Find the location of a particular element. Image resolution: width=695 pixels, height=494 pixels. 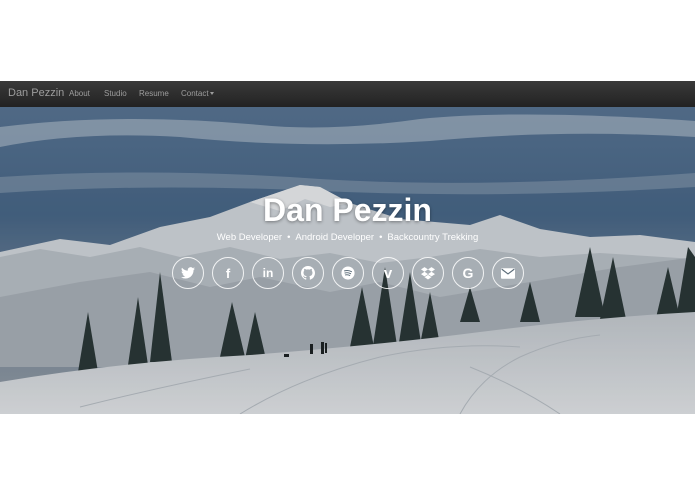

linkedin-icon: in is located at coordinates (268, 273).